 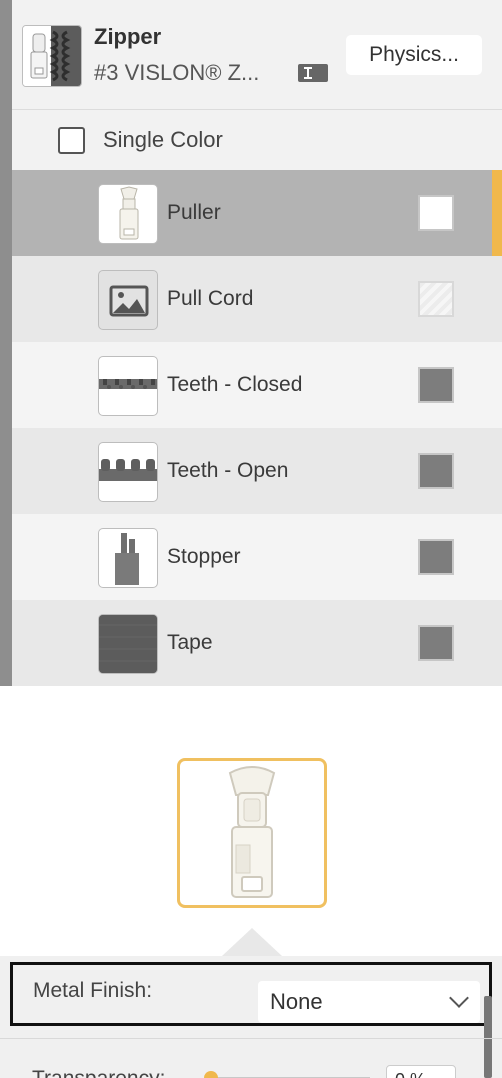 What do you see at coordinates (163, 139) in the screenshot?
I see `single-color-label: Single Color` at bounding box center [163, 139].